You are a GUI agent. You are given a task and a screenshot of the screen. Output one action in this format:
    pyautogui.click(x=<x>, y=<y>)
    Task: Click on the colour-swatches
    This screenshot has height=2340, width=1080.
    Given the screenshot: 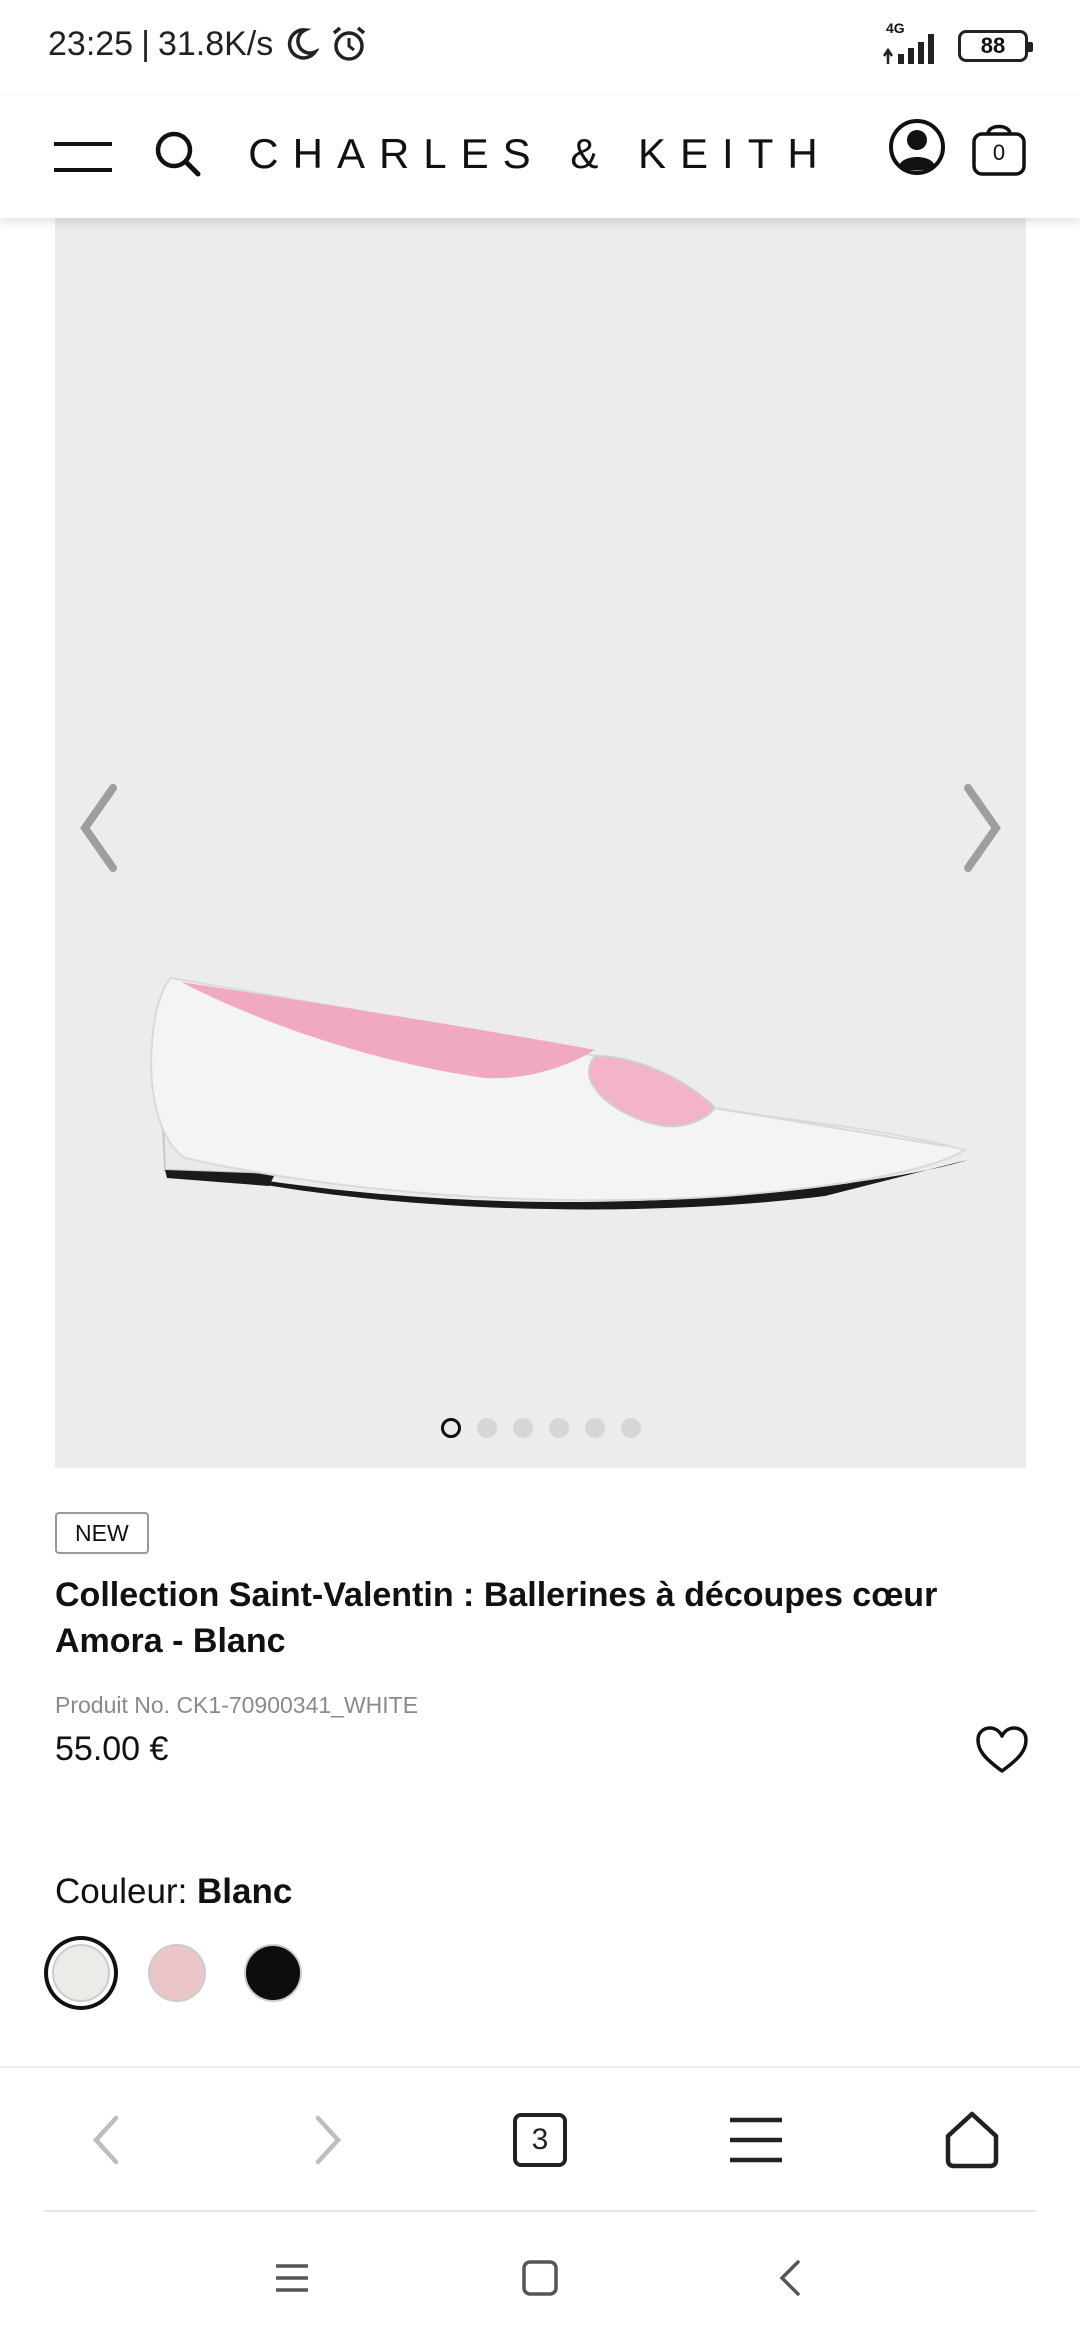 What is the action you would take?
    pyautogui.click(x=177, y=1973)
    